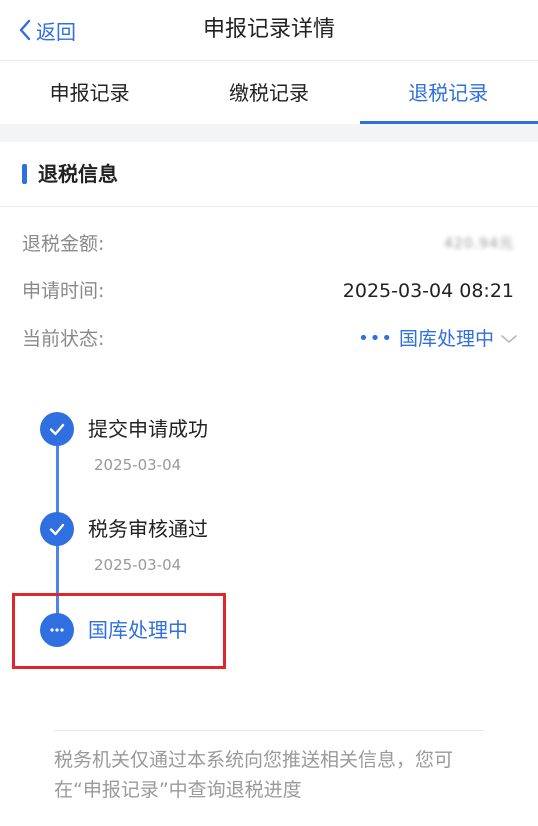  I want to click on tab-bar: 申报记录 缴税记录 退税记录, so click(269, 92).